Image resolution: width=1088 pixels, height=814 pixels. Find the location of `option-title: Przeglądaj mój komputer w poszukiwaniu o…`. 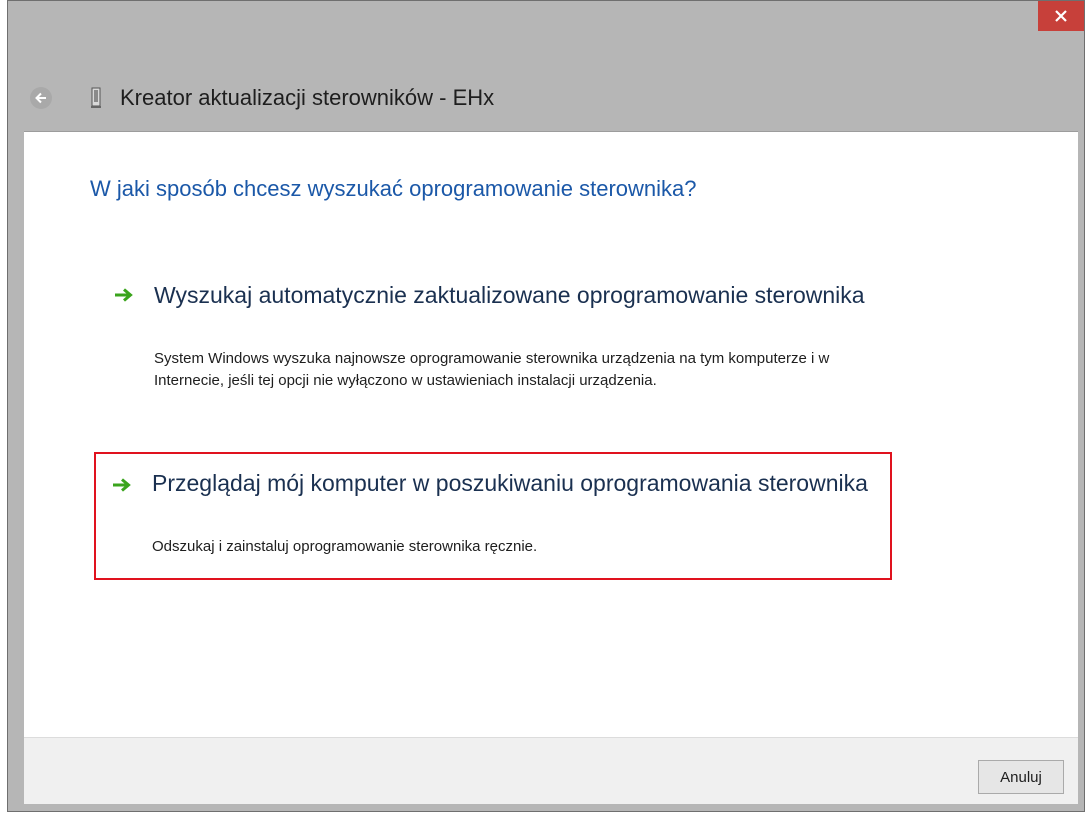

option-title: Przeglądaj mój komputer w poszukiwaniu o… is located at coordinates (510, 483).